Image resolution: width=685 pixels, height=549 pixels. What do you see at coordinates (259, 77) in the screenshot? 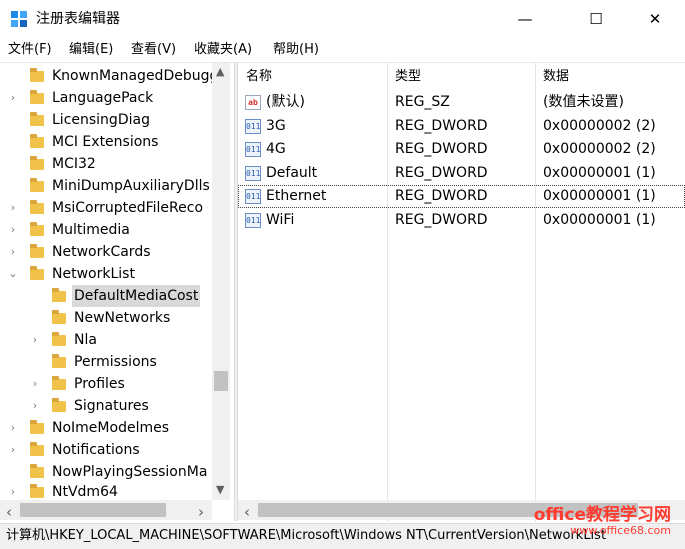
I see `column-header-name: 名称` at bounding box center [259, 77].